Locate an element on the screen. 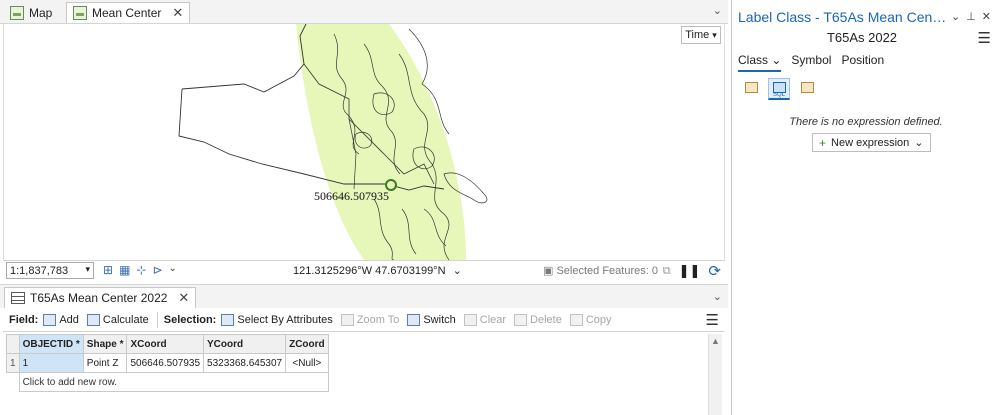 This screenshot has height=415, width=999. add-field-button: Add is located at coordinates (61, 319).